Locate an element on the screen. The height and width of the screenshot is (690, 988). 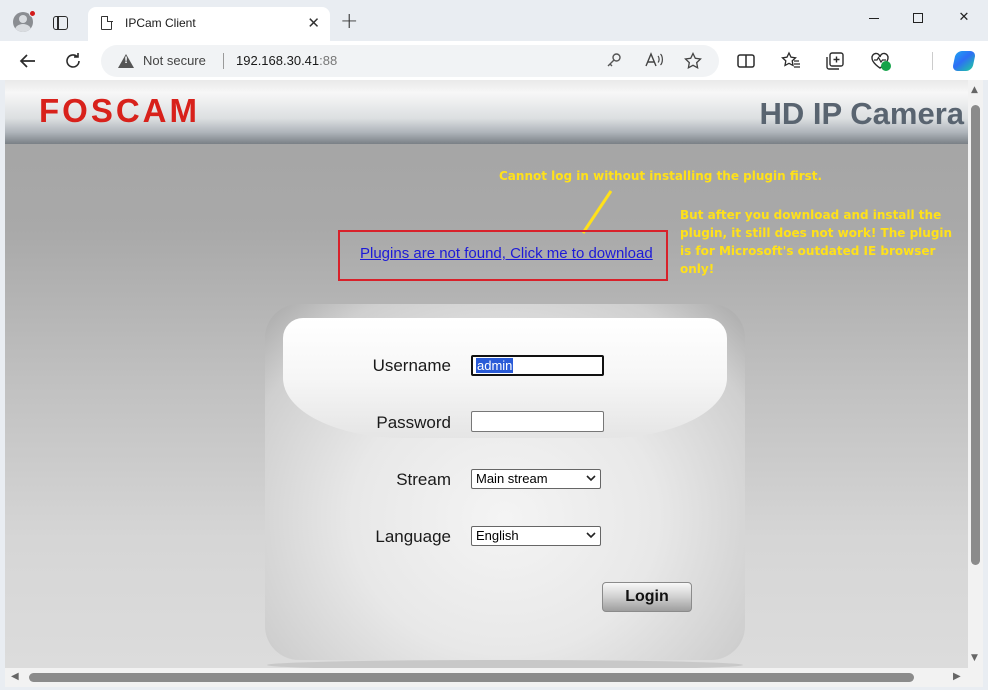
url-text: 192.168.30.41:88 is located at coordinates (286, 60).